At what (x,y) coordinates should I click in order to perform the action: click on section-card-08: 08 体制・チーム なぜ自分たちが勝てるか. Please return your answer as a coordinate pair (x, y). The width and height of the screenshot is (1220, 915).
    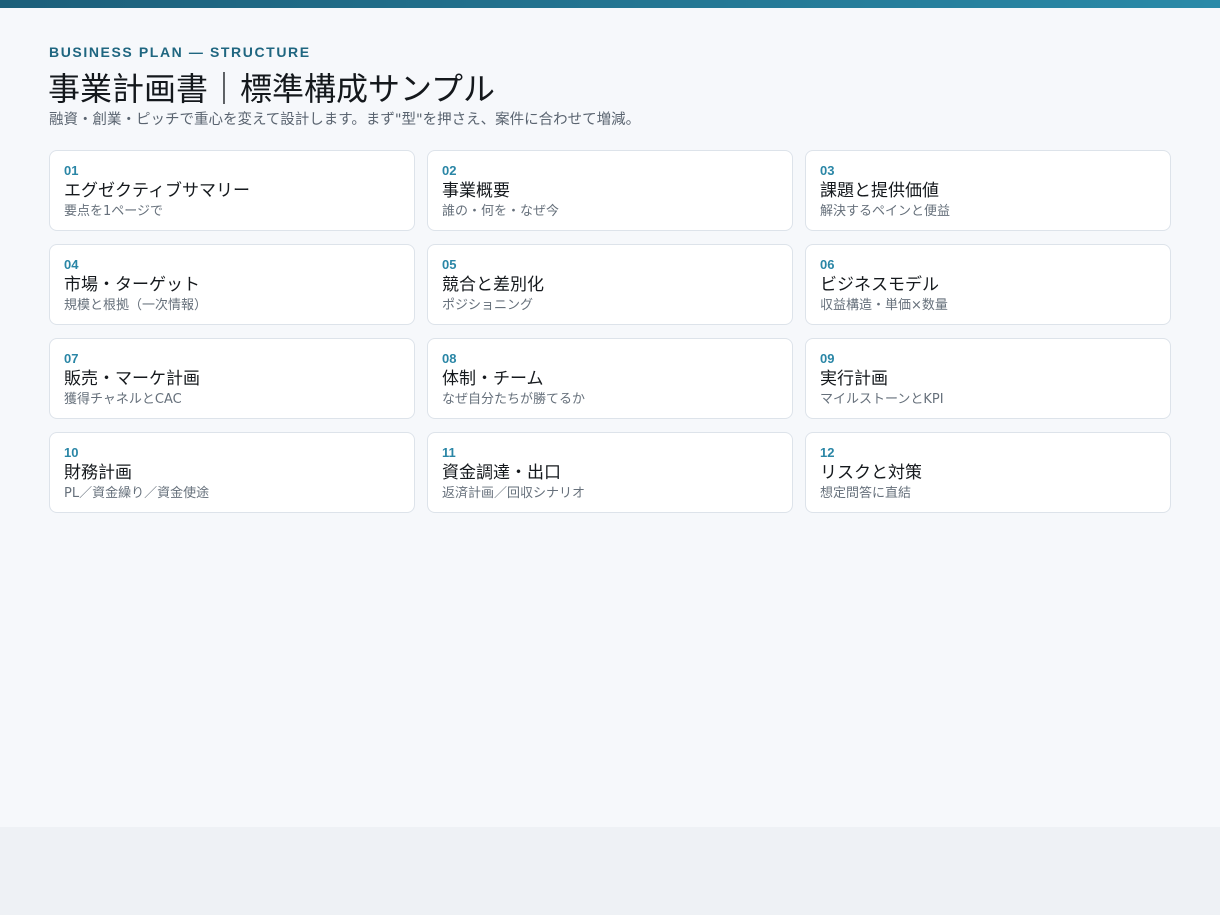
    Looking at the image, I should click on (610, 378).